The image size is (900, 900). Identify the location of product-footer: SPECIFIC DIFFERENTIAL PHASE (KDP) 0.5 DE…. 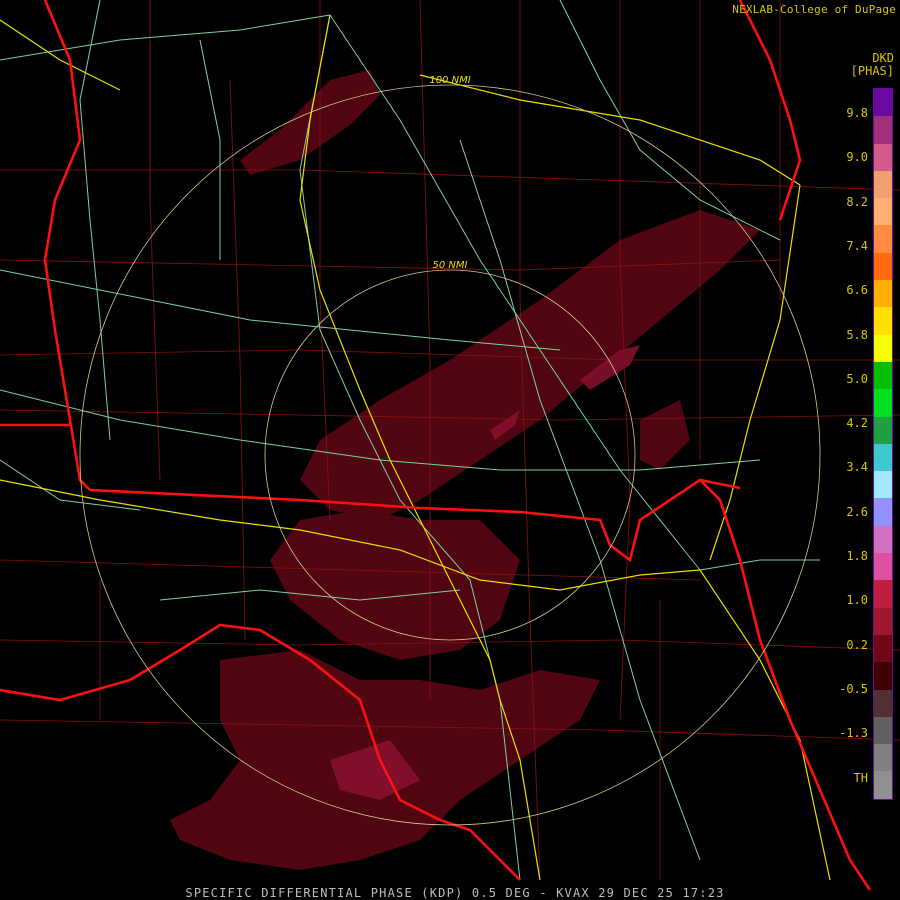
(450, 893).